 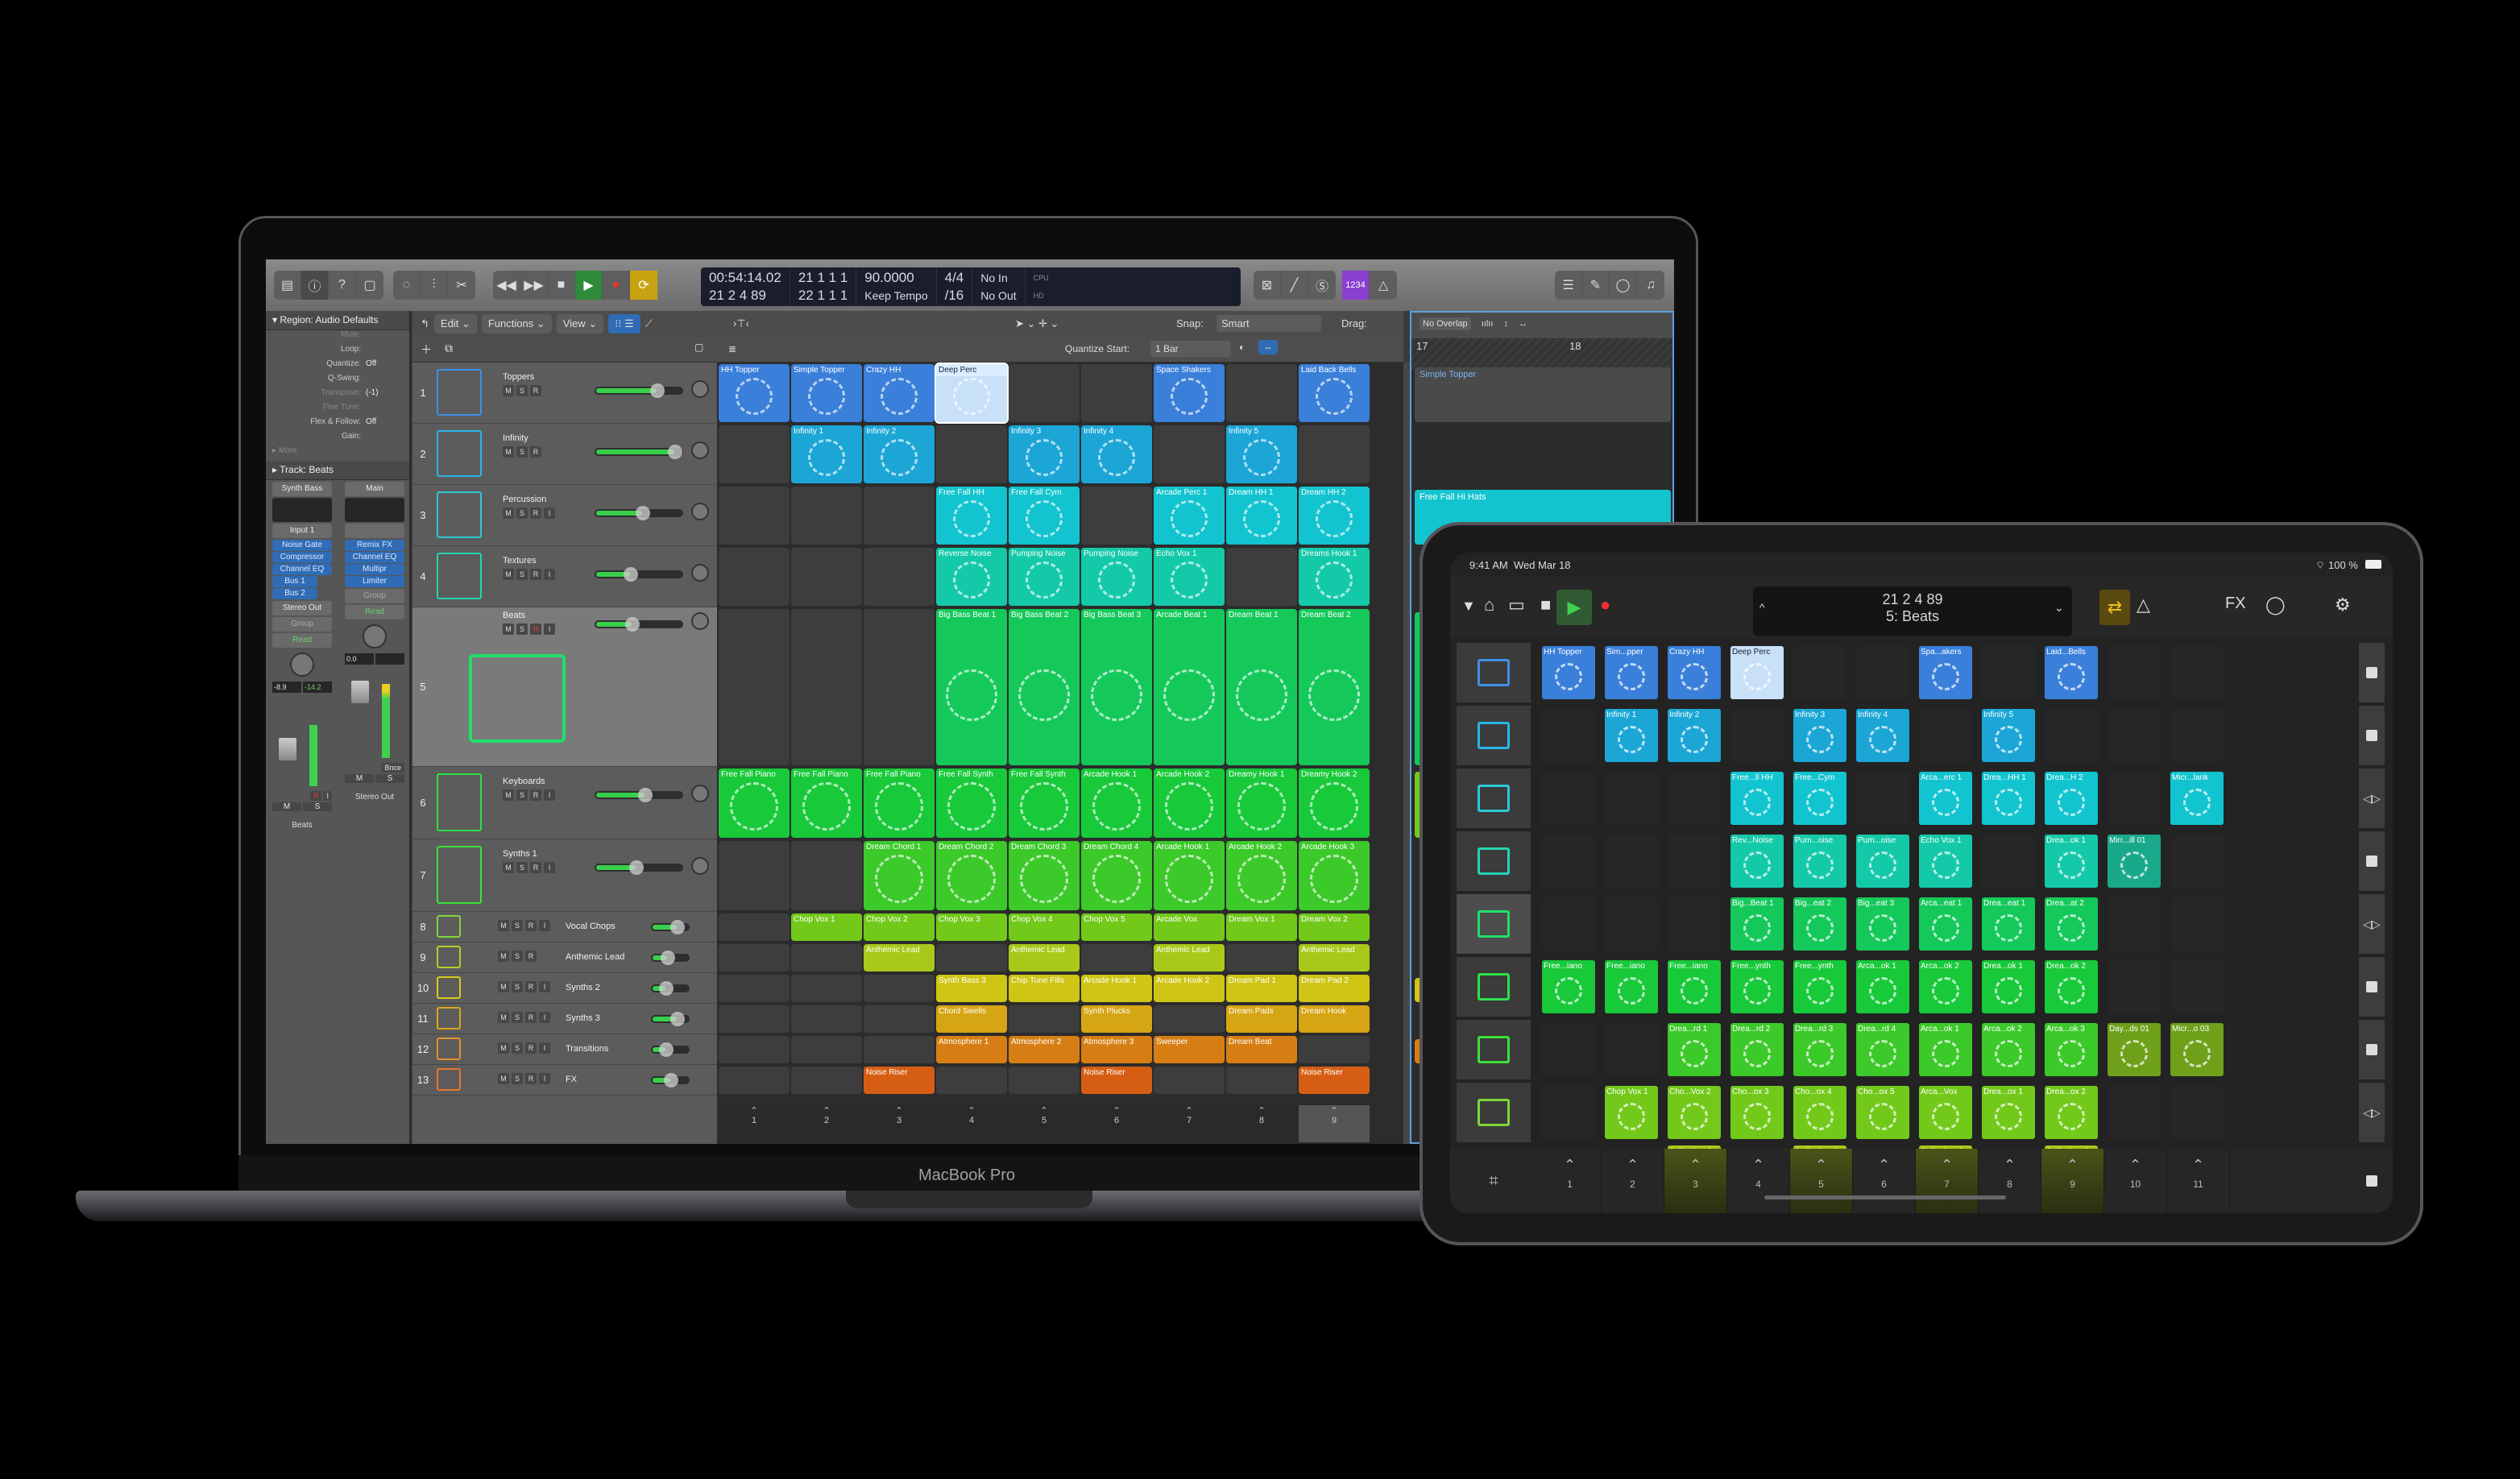 What do you see at coordinates (571, 1079) in the screenshot?
I see `track-name: FX` at bounding box center [571, 1079].